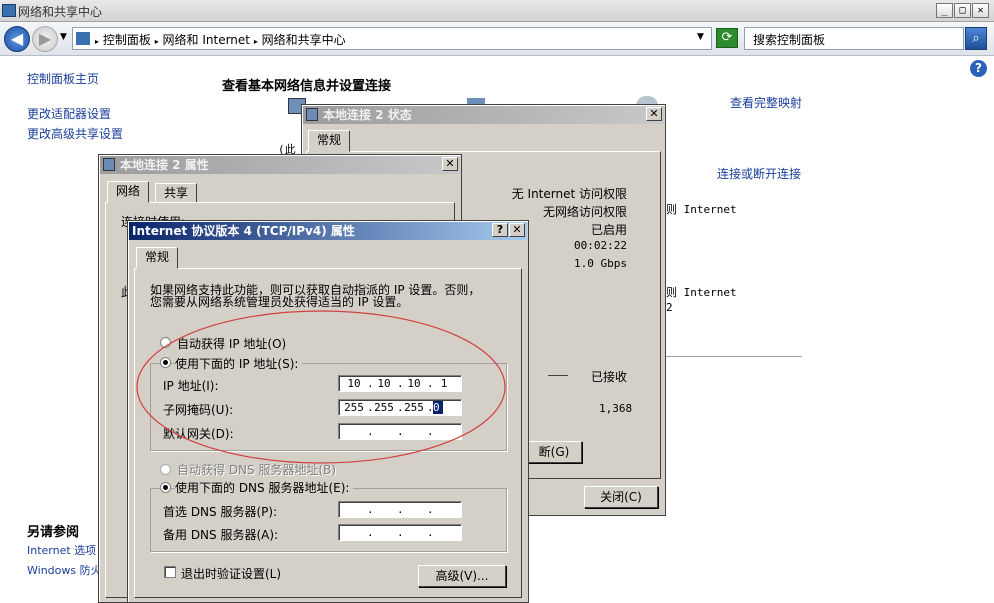  I want to click on access-type-2: 则 Internet, so click(701, 292).